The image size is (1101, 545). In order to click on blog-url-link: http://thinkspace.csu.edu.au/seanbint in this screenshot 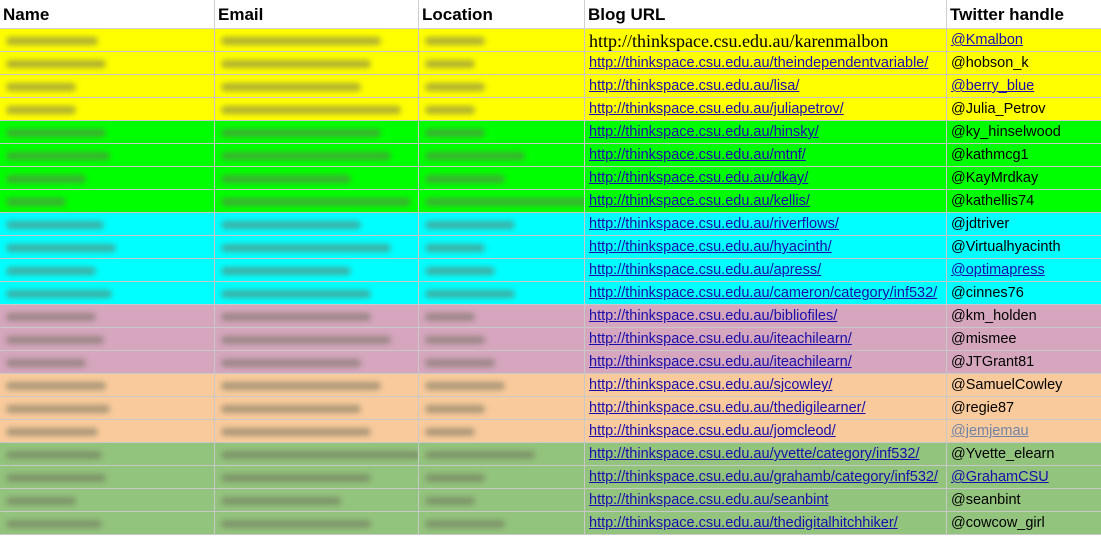, I will do `click(765, 498)`.